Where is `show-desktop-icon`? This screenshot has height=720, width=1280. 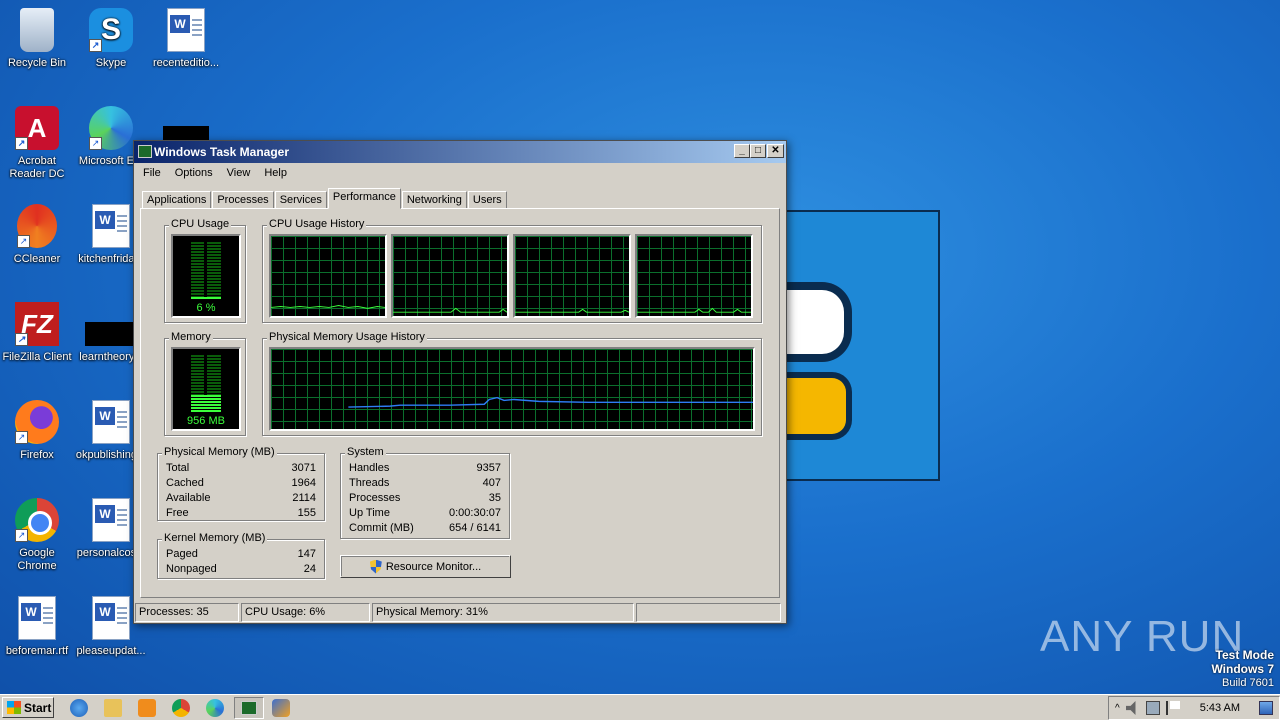 show-desktop-icon is located at coordinates (1266, 708).